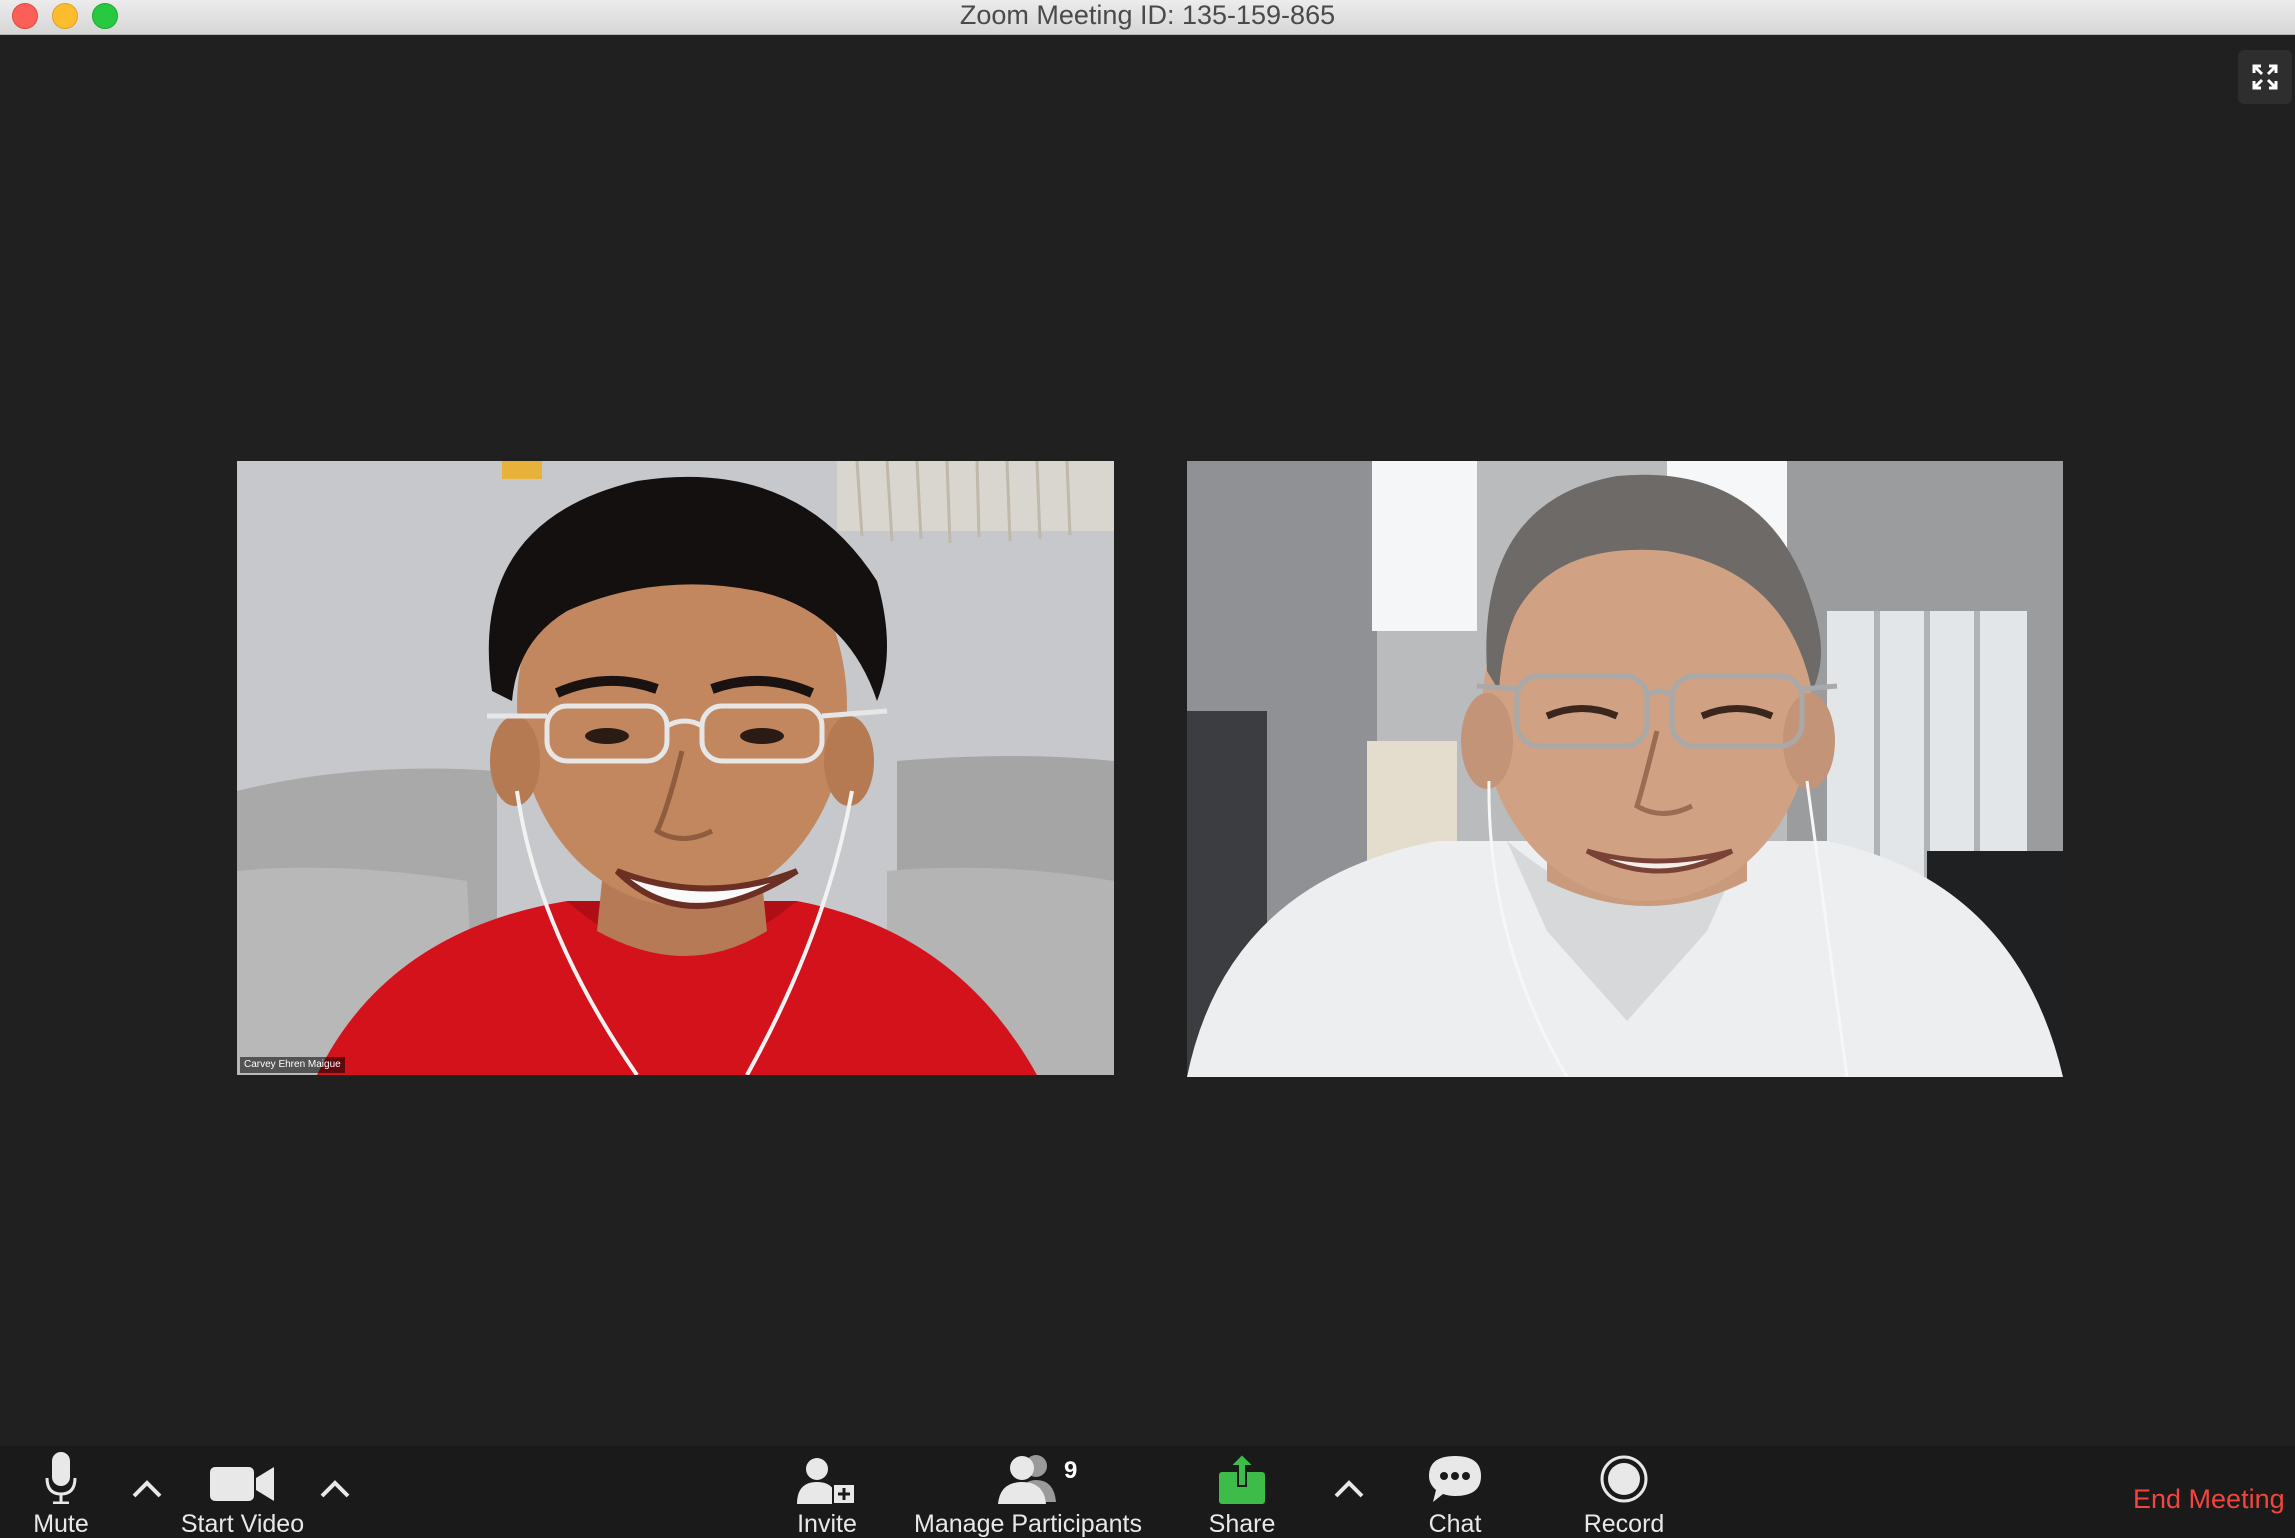 The image size is (2295, 1538). Describe the element at coordinates (1027, 1479) in the screenshot. I see `participants-icon` at that location.